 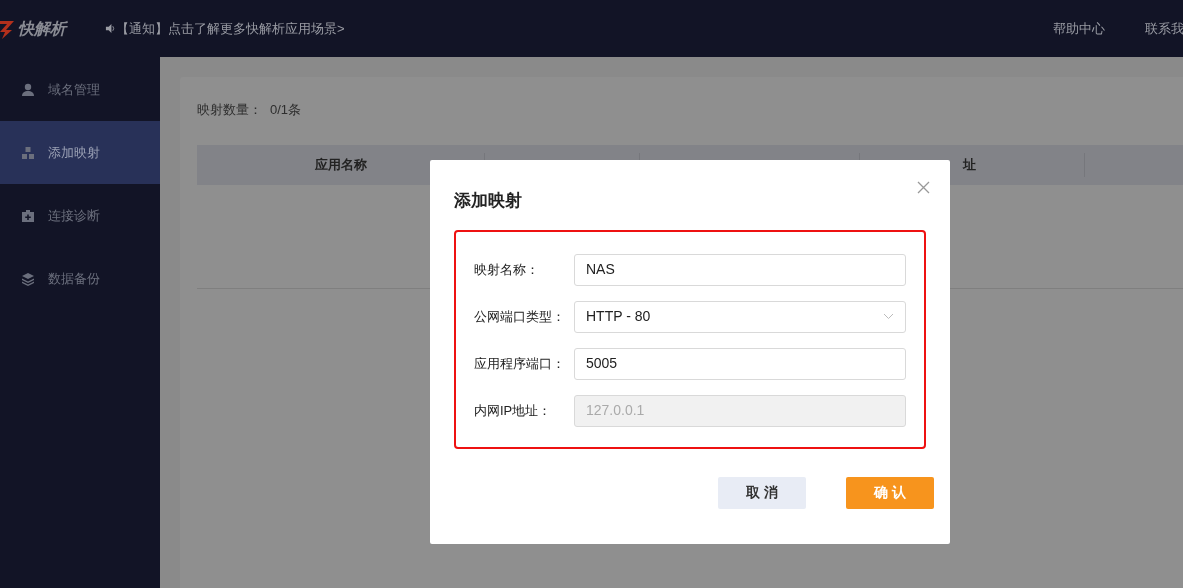 I want to click on sidebar-item: 域名管理, so click(x=80, y=89).